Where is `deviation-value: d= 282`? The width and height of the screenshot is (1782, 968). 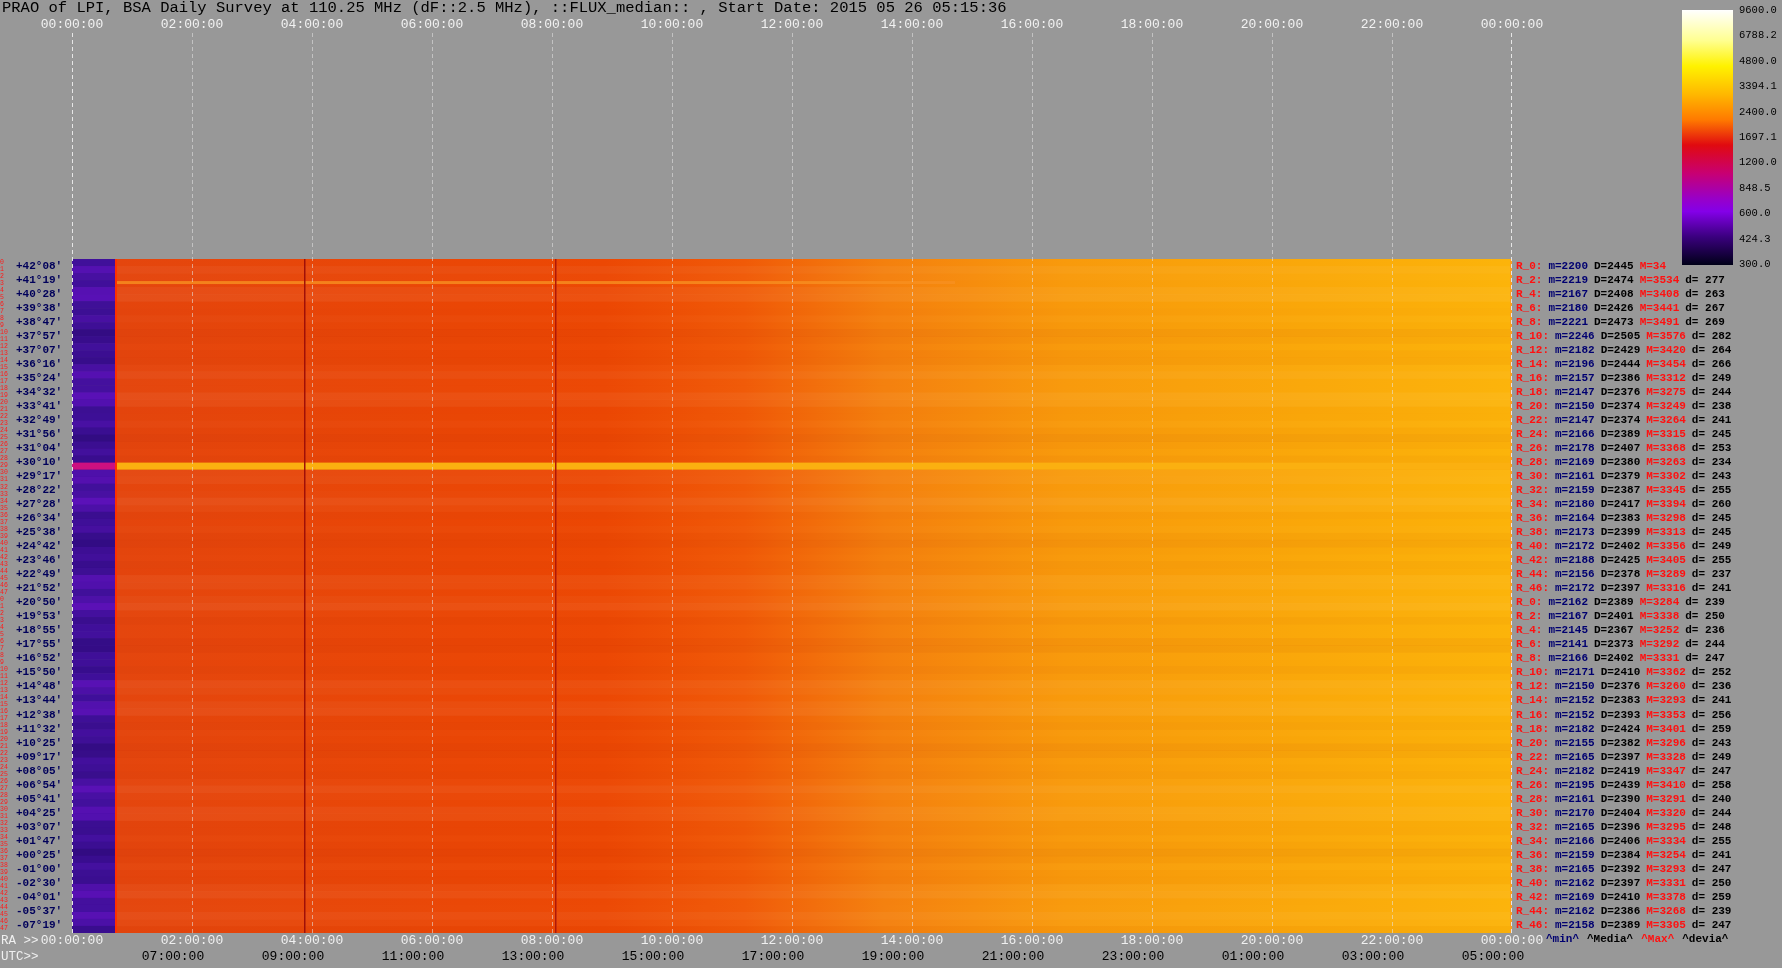 deviation-value: d= 282 is located at coordinates (1711, 336).